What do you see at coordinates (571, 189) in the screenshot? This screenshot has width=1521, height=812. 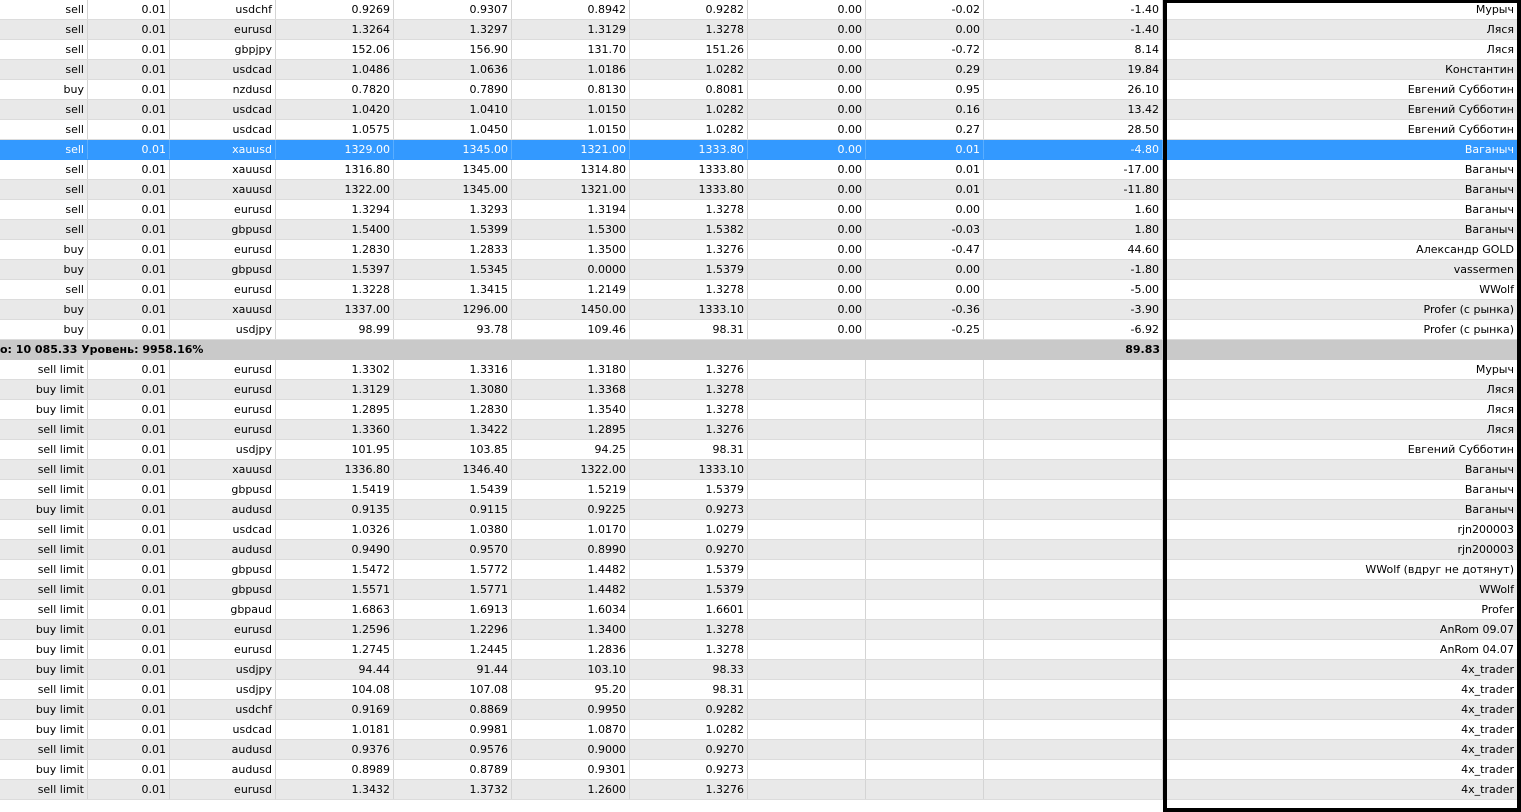 I see `tp-cell: 1321.00` at bounding box center [571, 189].